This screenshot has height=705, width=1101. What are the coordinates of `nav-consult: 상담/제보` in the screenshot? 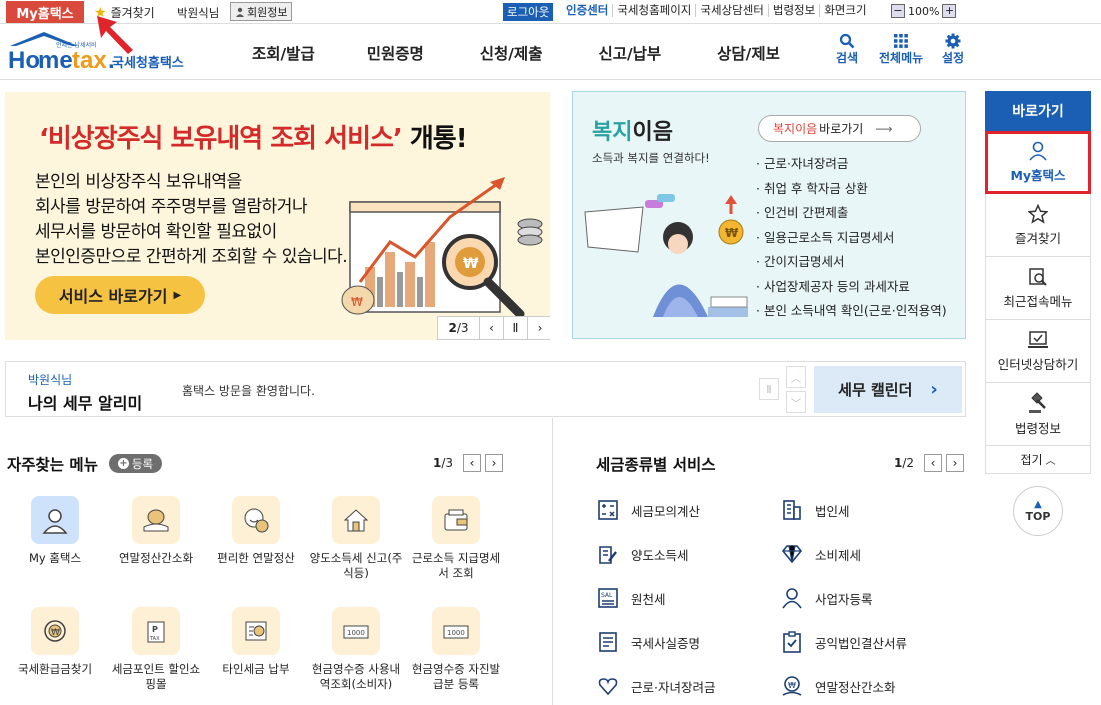 It's located at (748, 53).